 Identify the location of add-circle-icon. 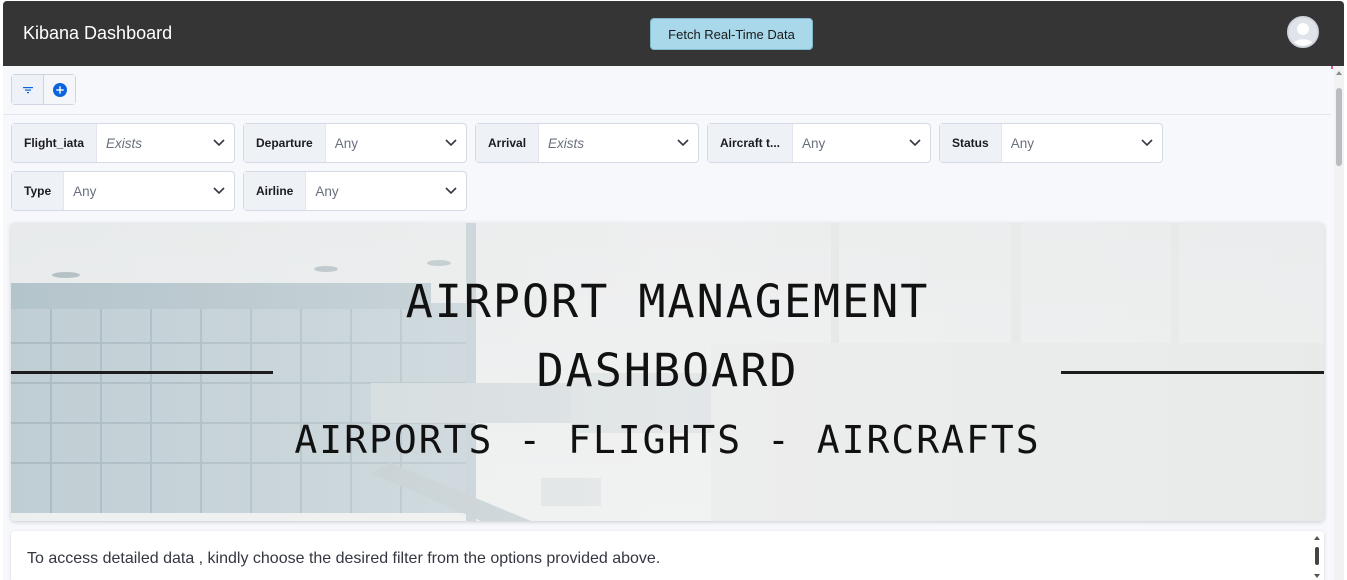
(59, 89).